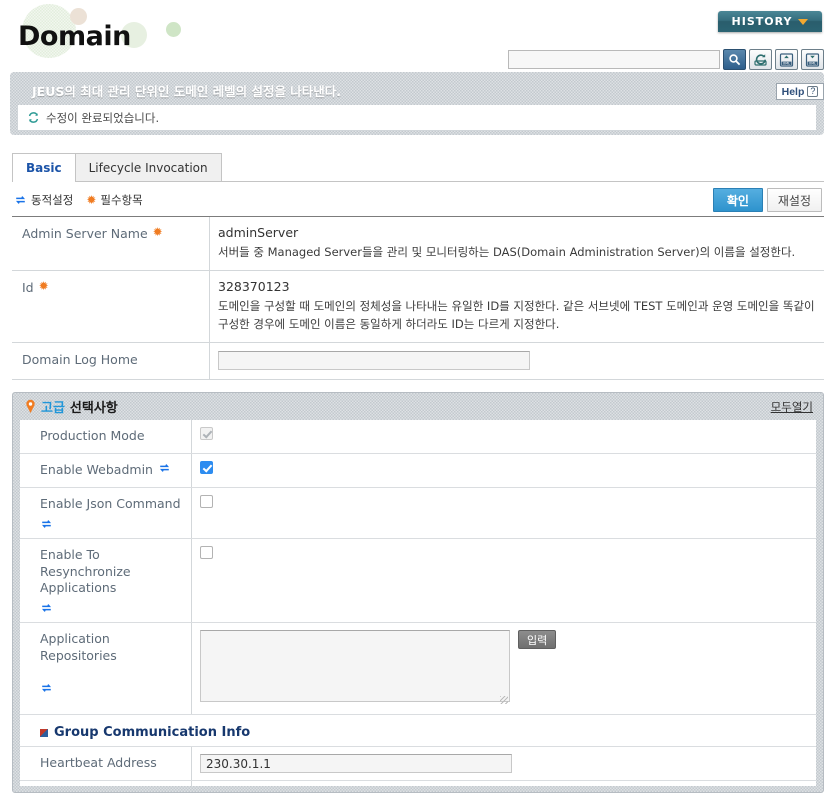  Describe the element at coordinates (106, 669) in the screenshot. I see `advanced-label-application-repositories: Application Repositories` at that location.